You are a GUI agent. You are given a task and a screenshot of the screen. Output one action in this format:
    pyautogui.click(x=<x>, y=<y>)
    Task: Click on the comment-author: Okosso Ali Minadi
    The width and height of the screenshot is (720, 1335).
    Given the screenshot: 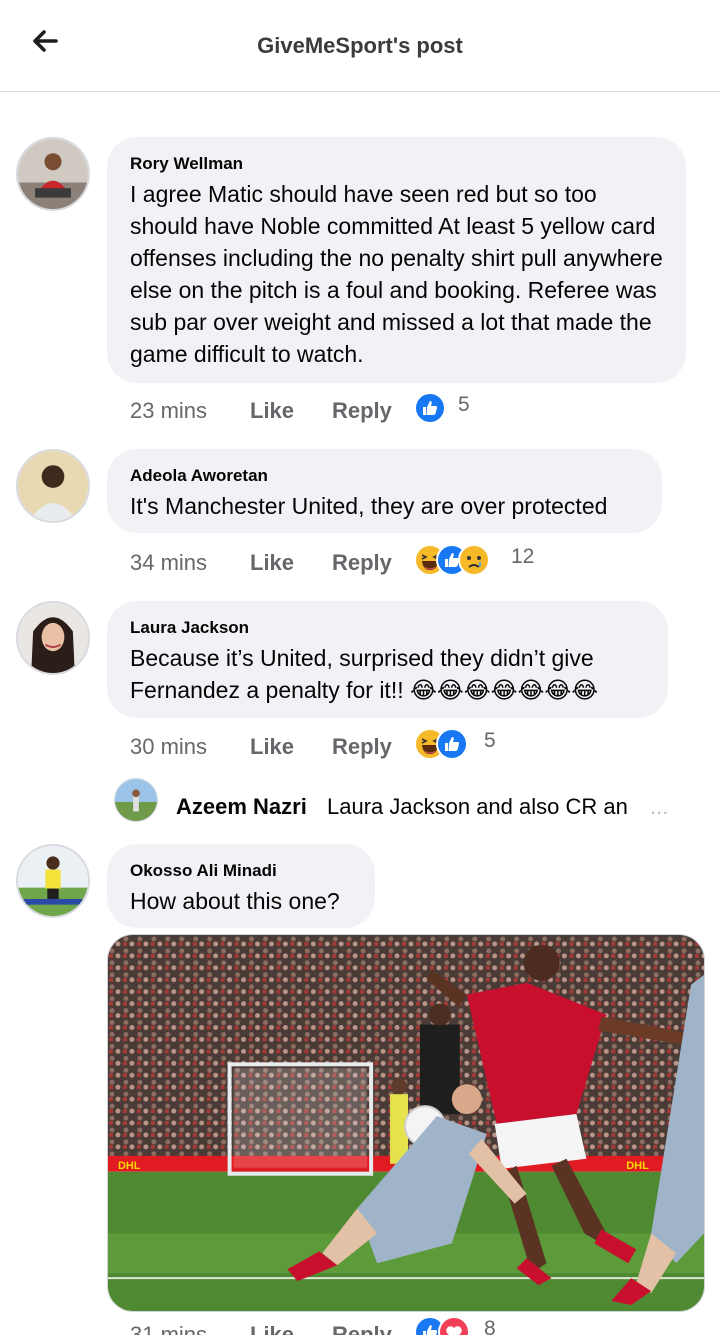 What is the action you would take?
    pyautogui.click(x=241, y=871)
    